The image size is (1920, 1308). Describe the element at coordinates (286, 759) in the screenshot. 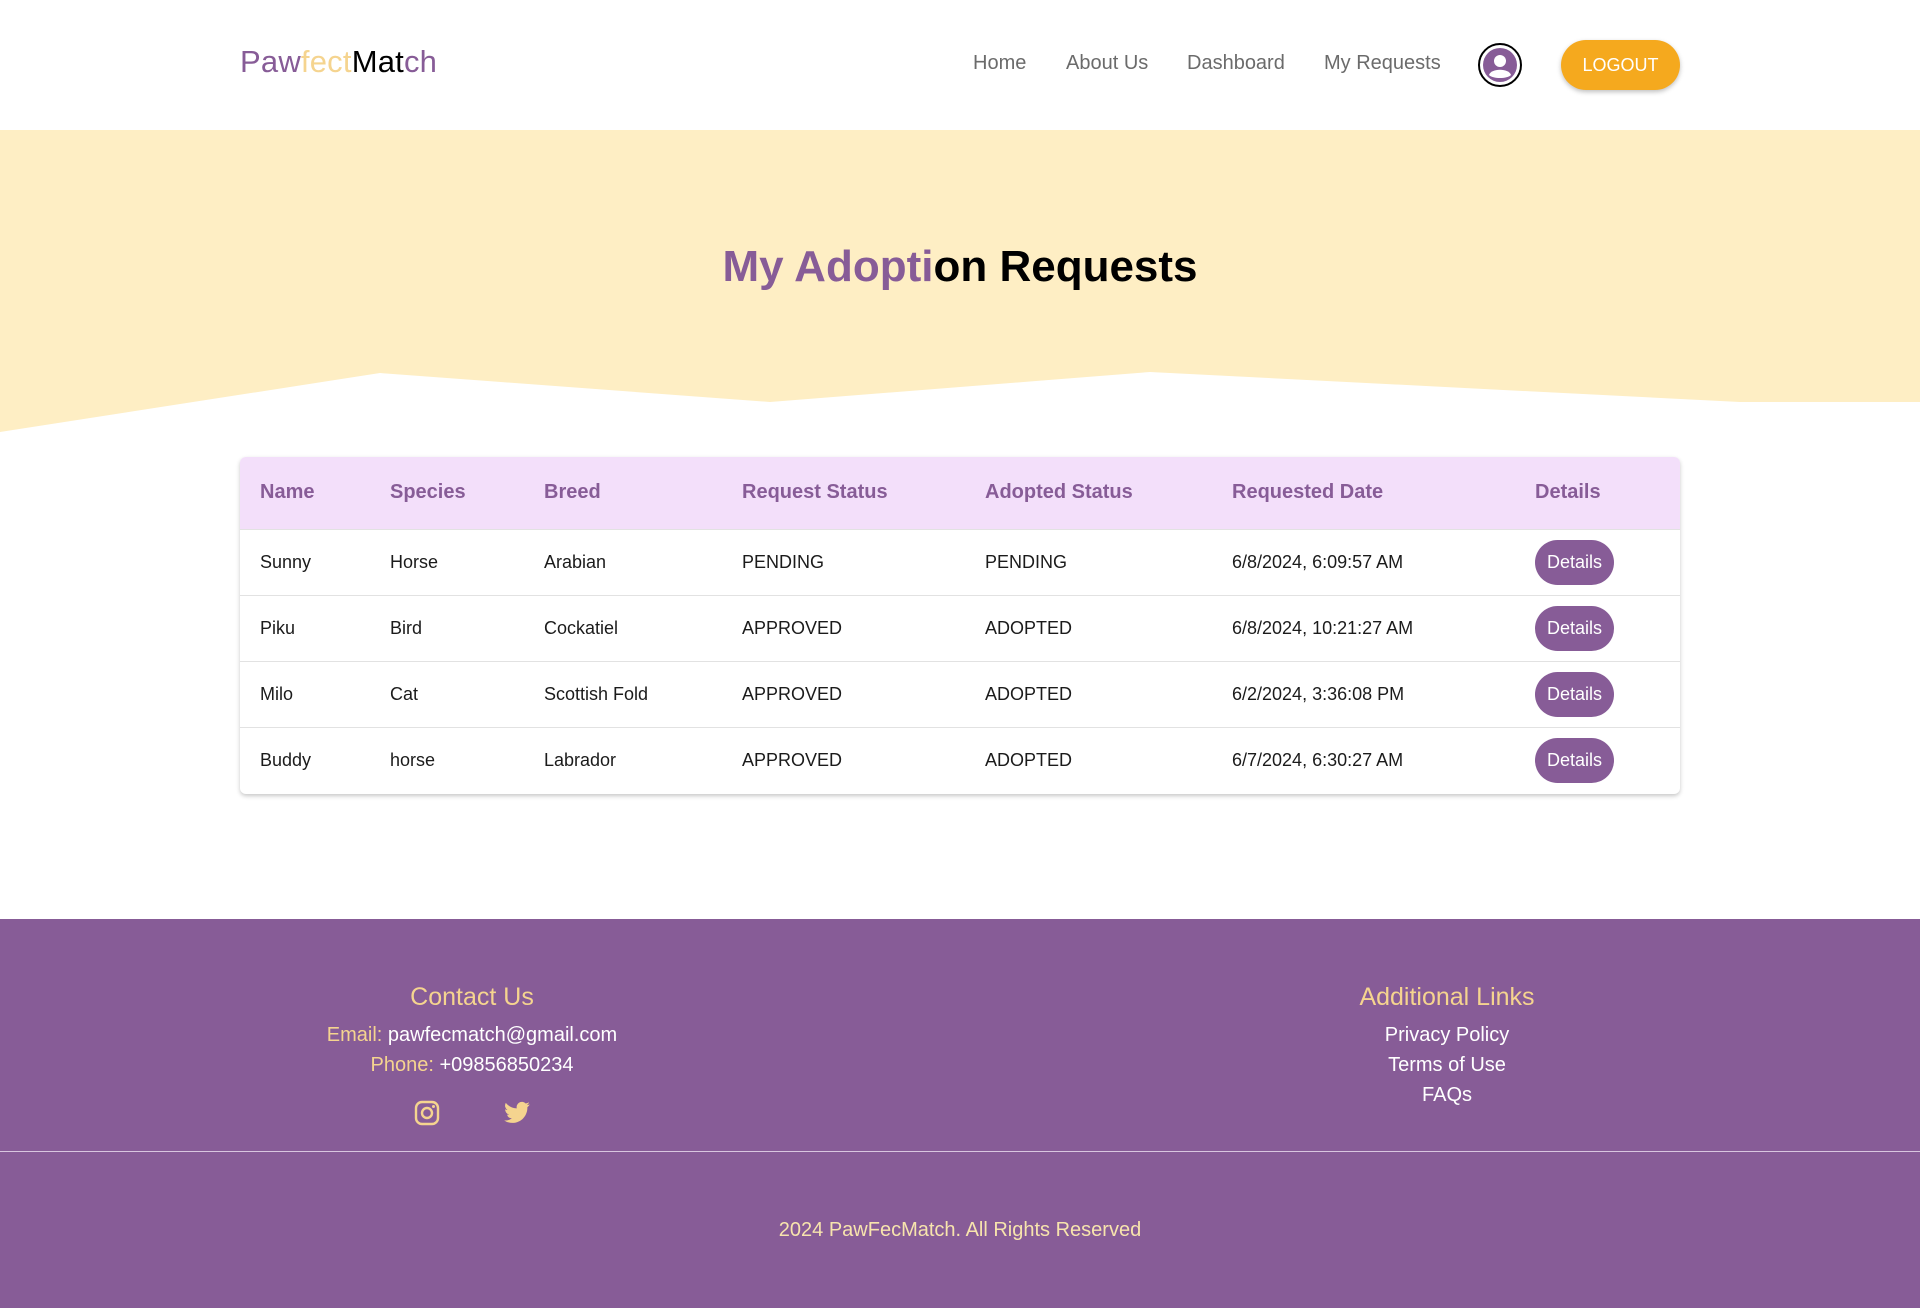

I see `cell-name: Buddy` at that location.